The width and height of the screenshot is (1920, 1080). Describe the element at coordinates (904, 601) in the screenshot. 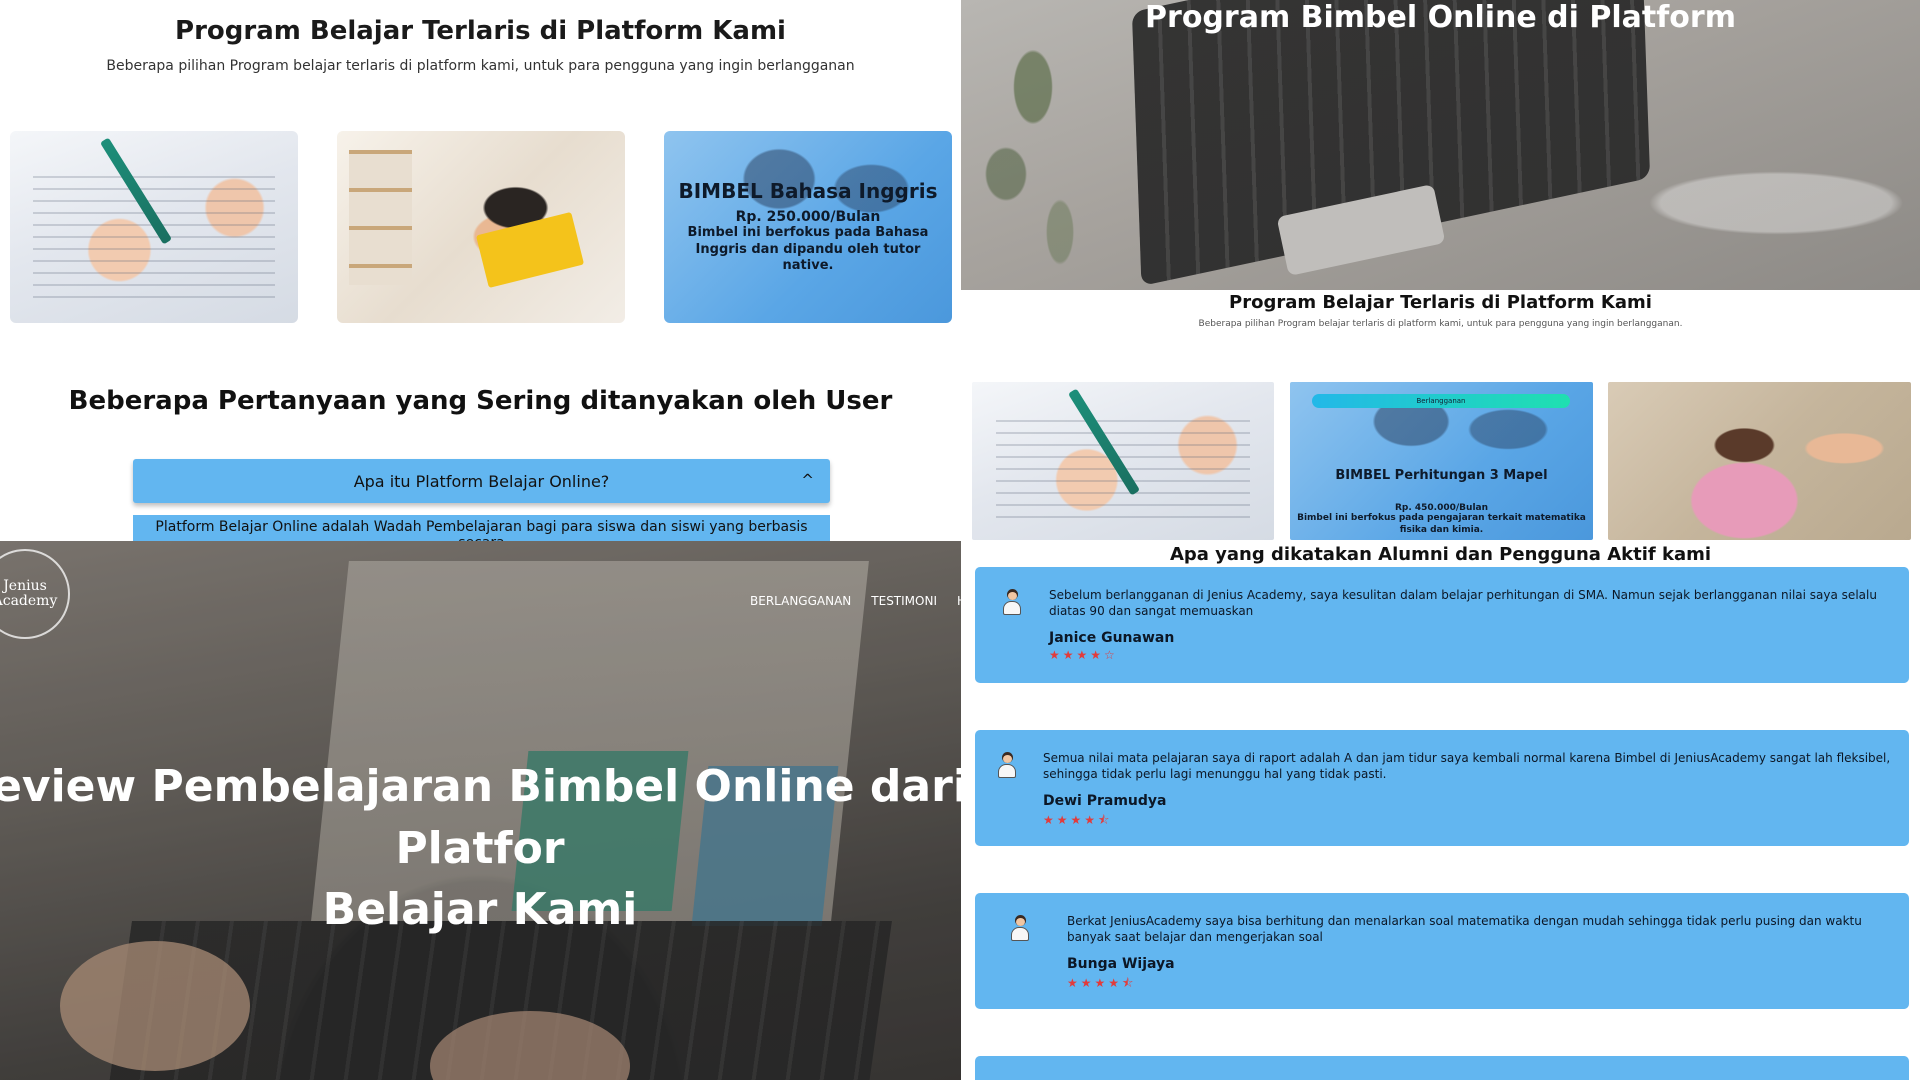

I see `nav-item-testimoni: TESTIMONI` at that location.